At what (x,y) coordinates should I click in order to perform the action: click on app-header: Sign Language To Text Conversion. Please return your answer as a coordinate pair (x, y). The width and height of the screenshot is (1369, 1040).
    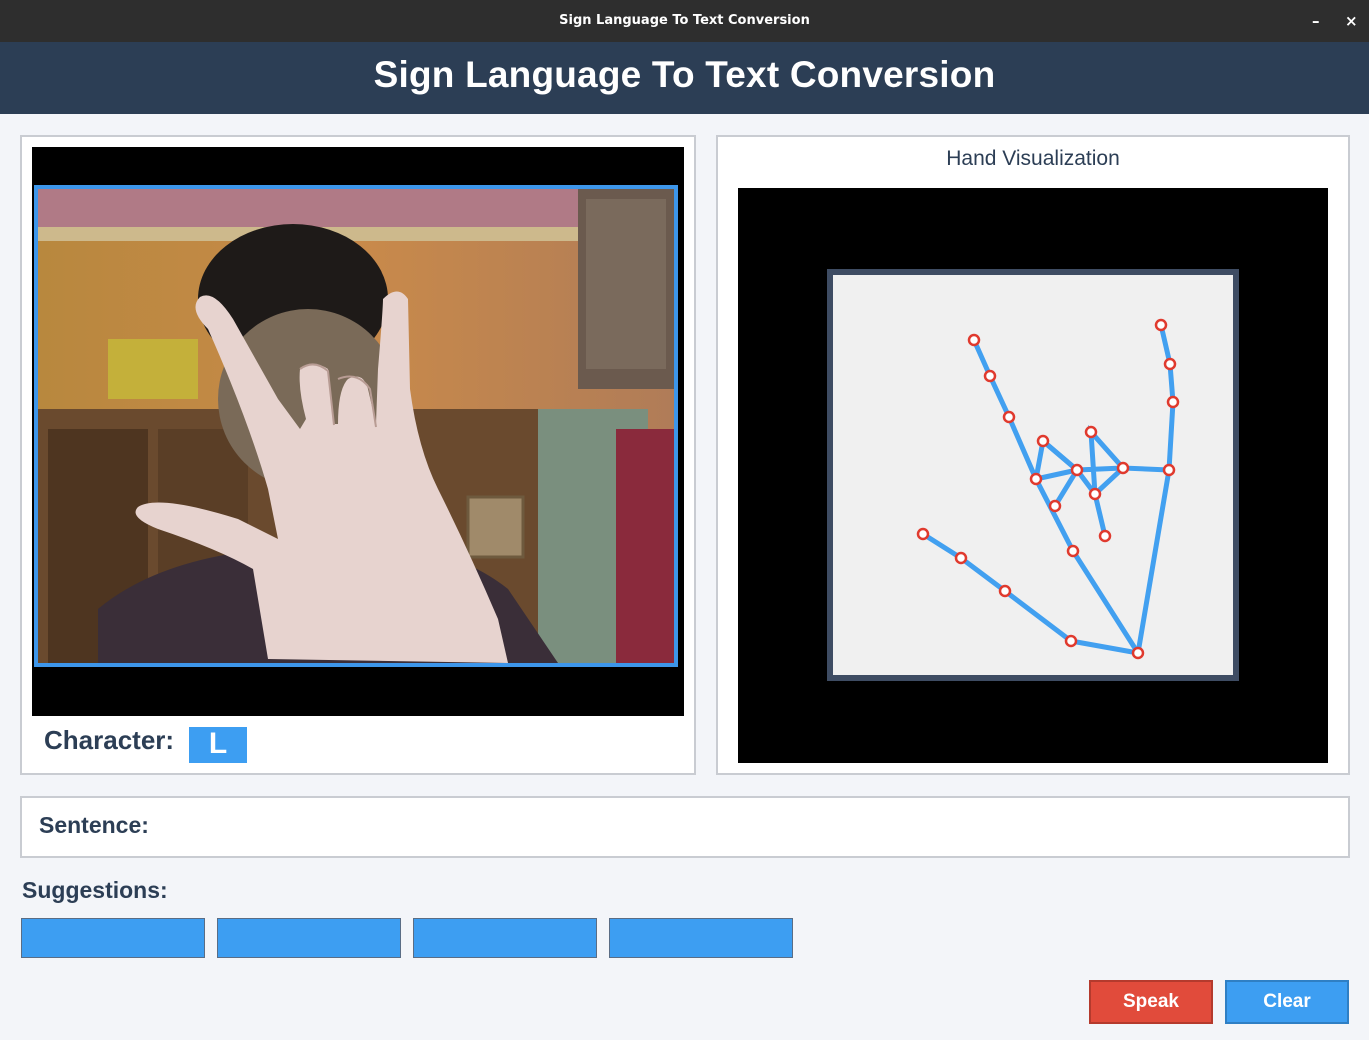
    Looking at the image, I should click on (684, 78).